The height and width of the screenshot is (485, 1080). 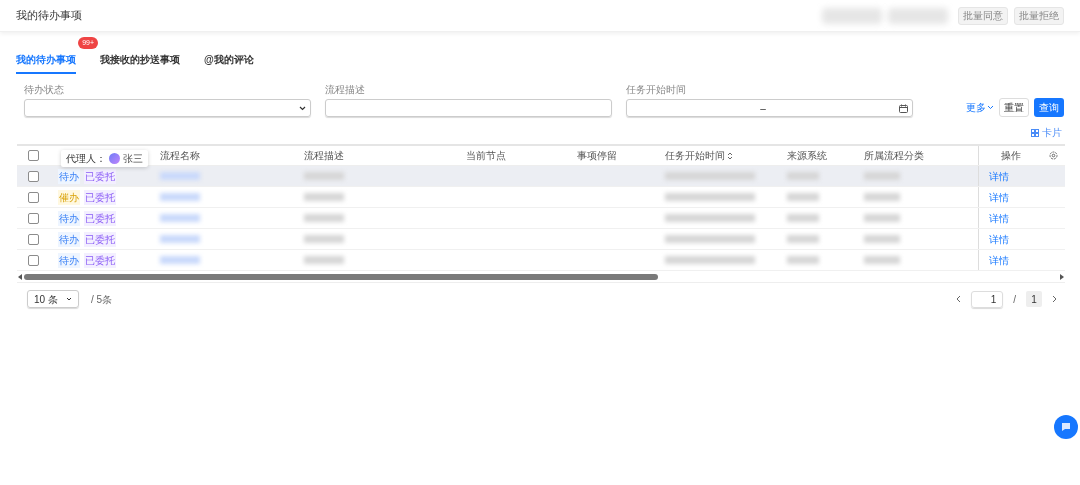 I want to click on chat-float-button, so click(x=1066, y=427).